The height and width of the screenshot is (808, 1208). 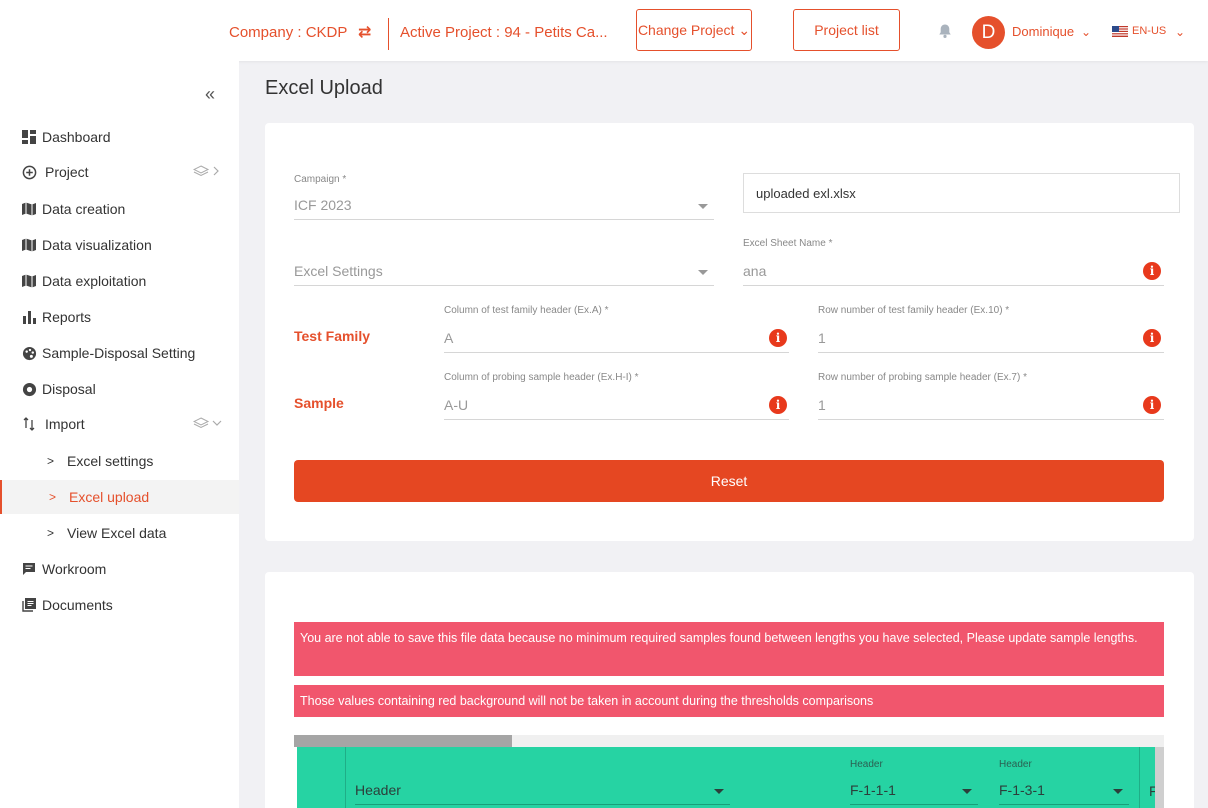 I want to click on sidebar-item-label: Dashboard, so click(x=76, y=137).